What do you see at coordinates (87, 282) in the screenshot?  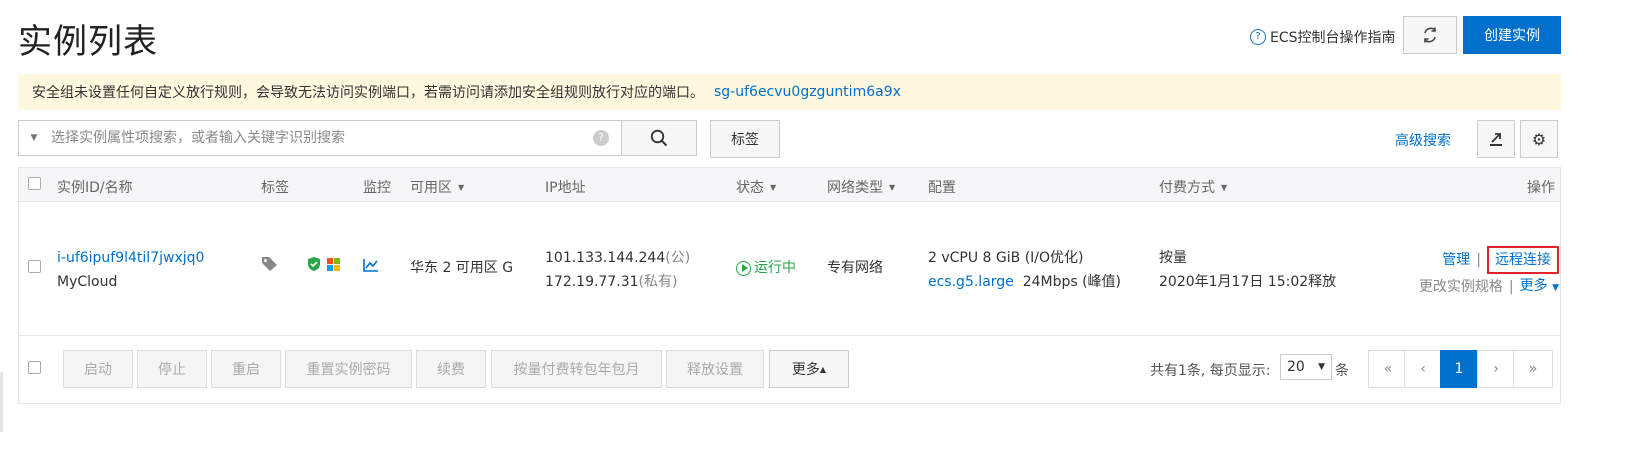 I see `instance-name: MyCloud` at bounding box center [87, 282].